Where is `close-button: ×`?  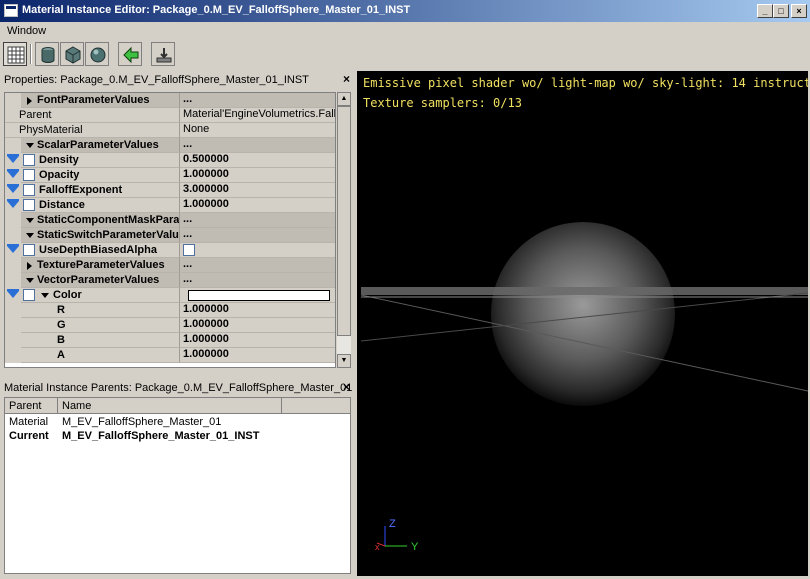
close-button: × is located at coordinates (799, 11).